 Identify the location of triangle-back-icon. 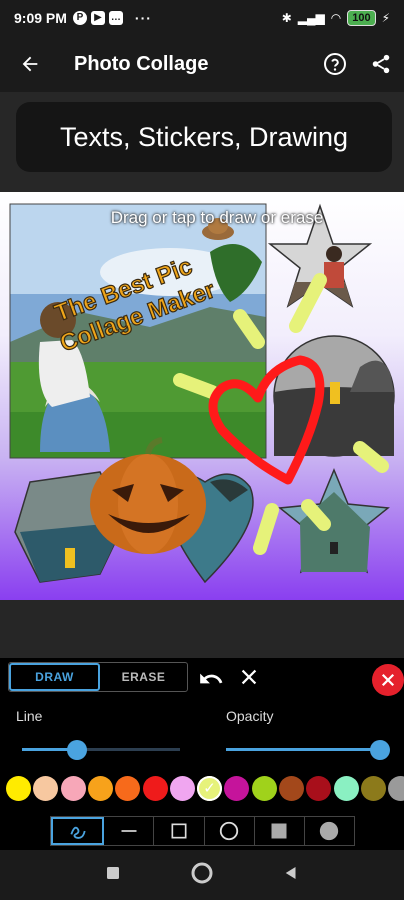
(290, 872).